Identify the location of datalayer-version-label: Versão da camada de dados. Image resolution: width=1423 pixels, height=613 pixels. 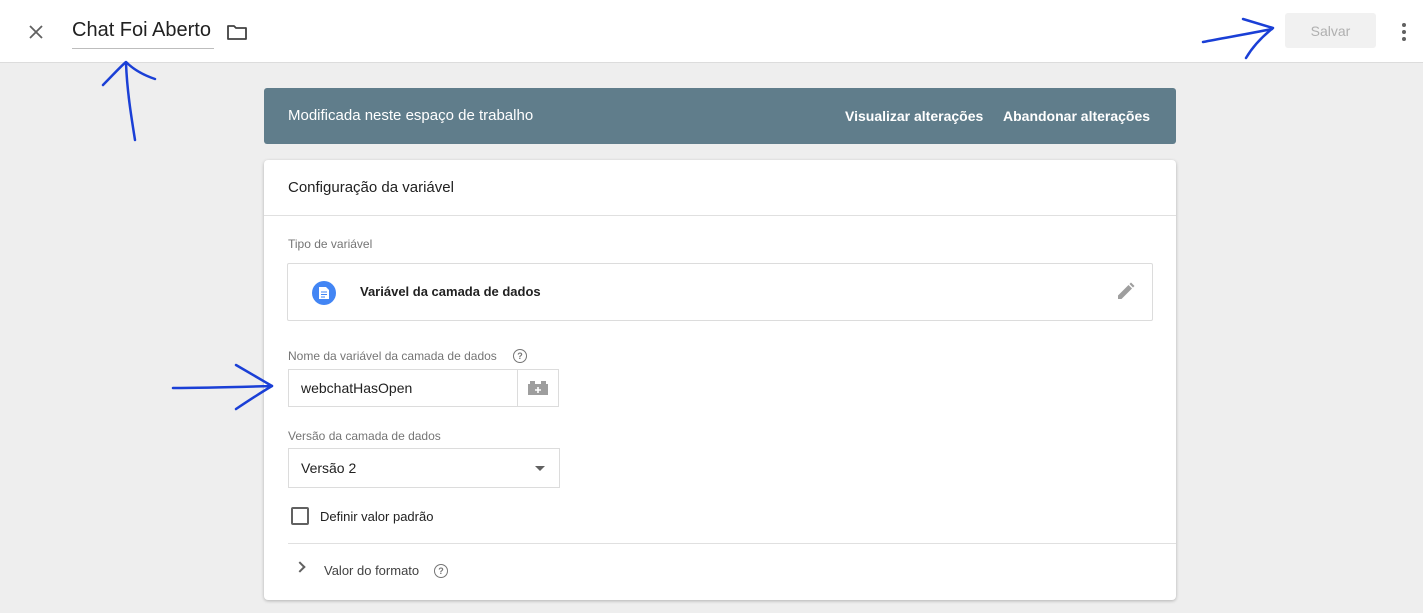
(364, 436).